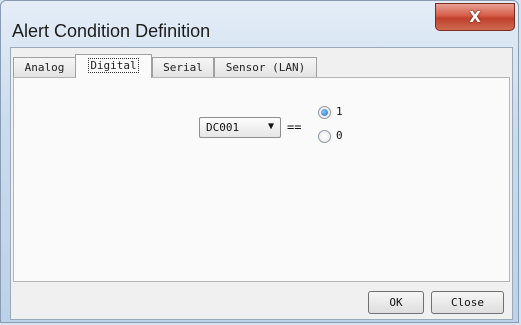 The height and width of the screenshot is (325, 521). I want to click on tab-serial: Serial, so click(183, 67).